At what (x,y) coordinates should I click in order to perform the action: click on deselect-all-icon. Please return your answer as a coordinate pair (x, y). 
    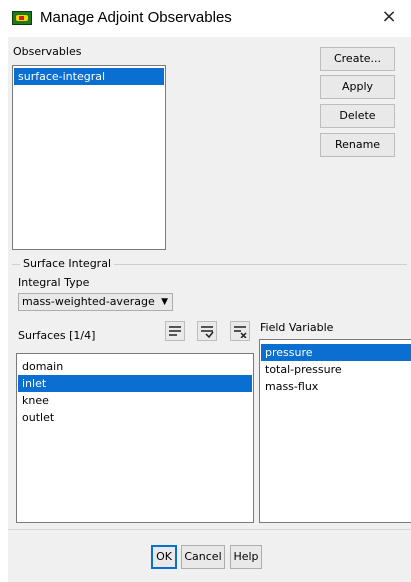
    Looking at the image, I should click on (207, 331).